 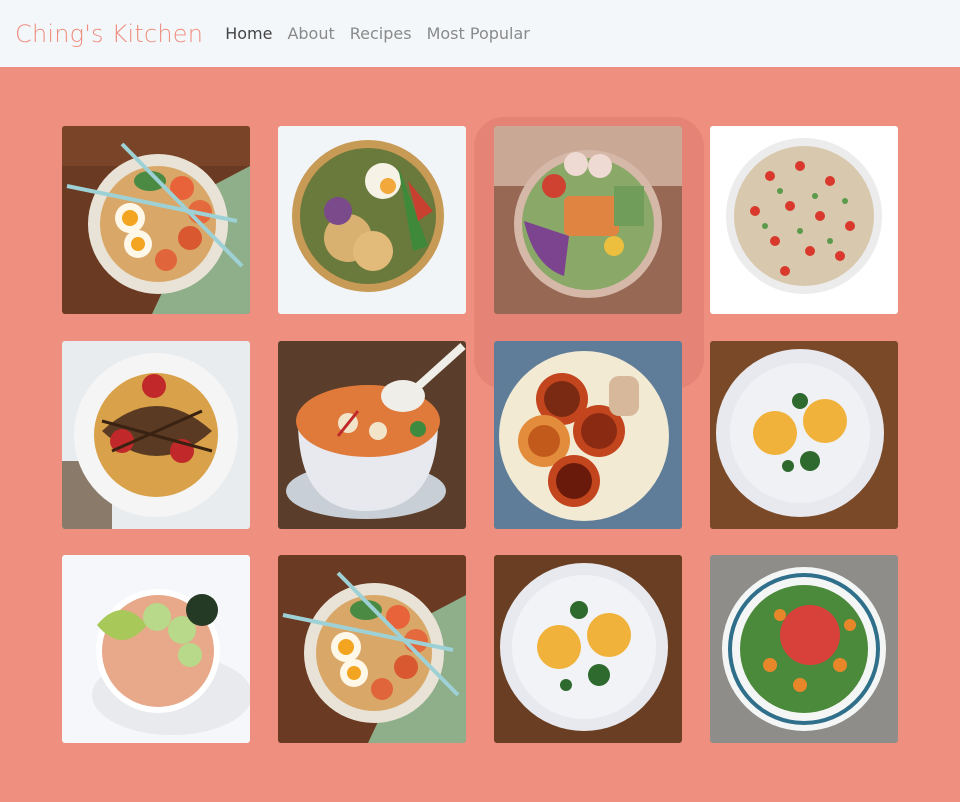 I want to click on nav-links: Home About Recipes Most Popular, so click(x=377, y=33).